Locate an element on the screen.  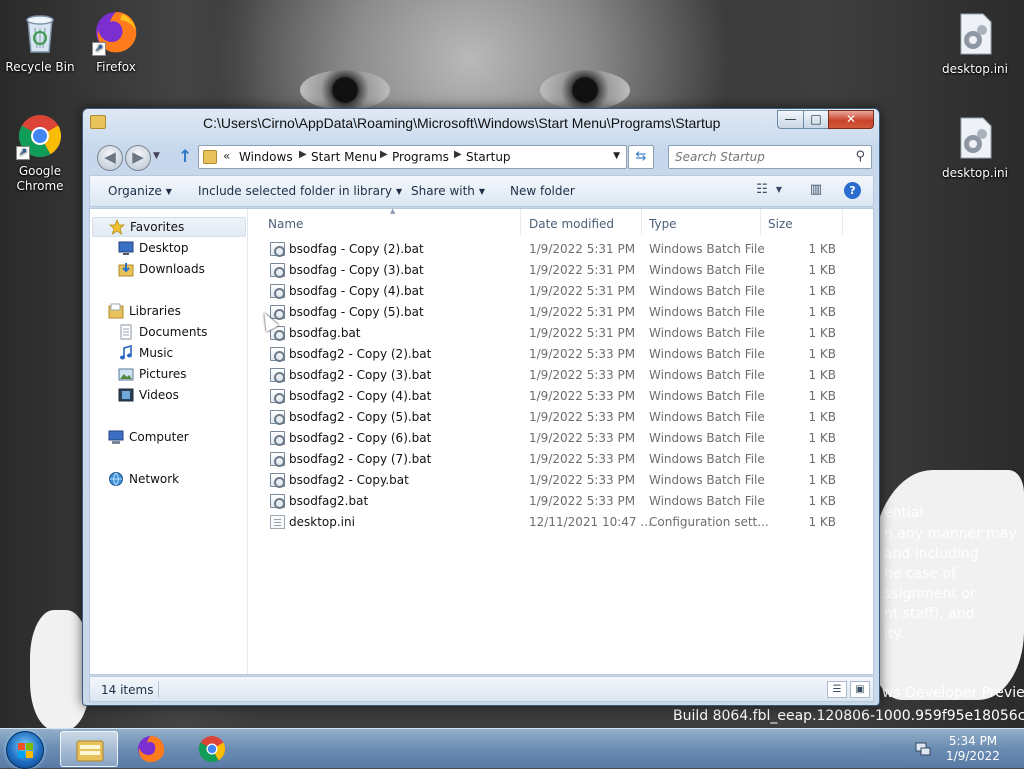
sort-ascending-icon: ▲ is located at coordinates (393, 211).